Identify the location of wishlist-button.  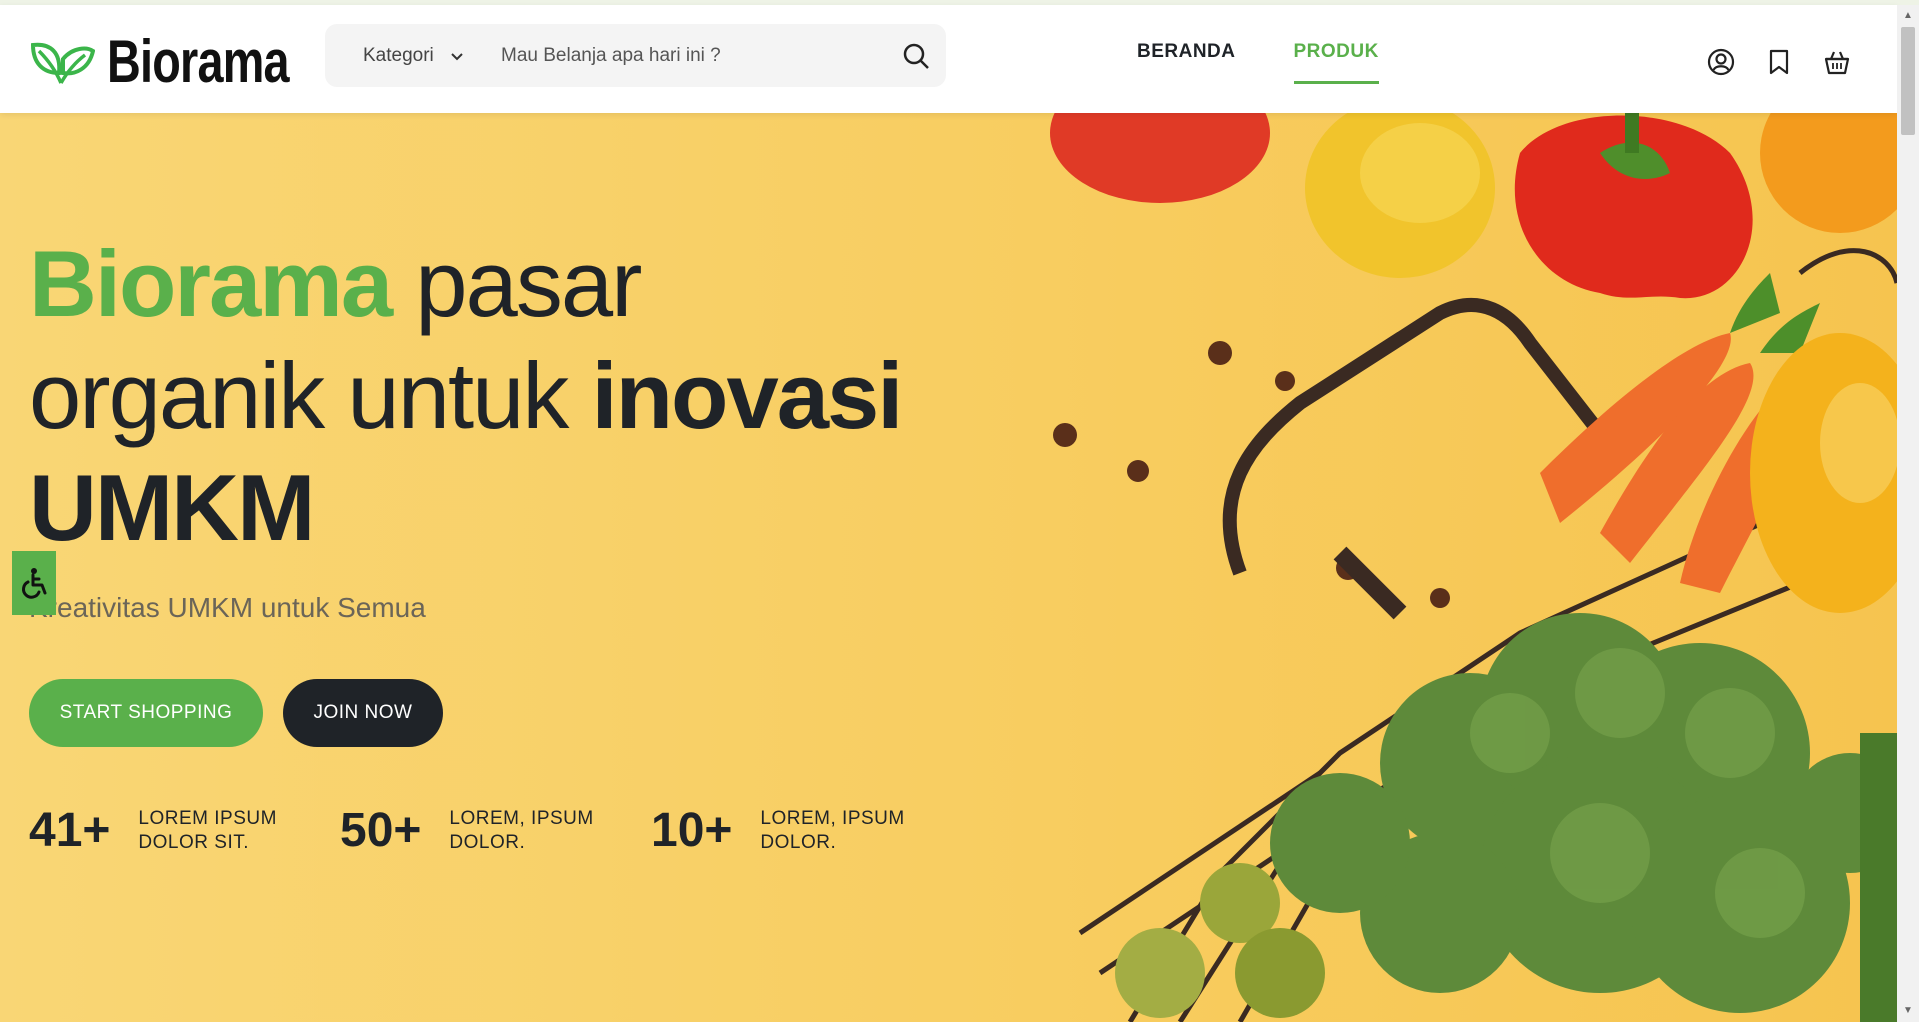
(1779, 62).